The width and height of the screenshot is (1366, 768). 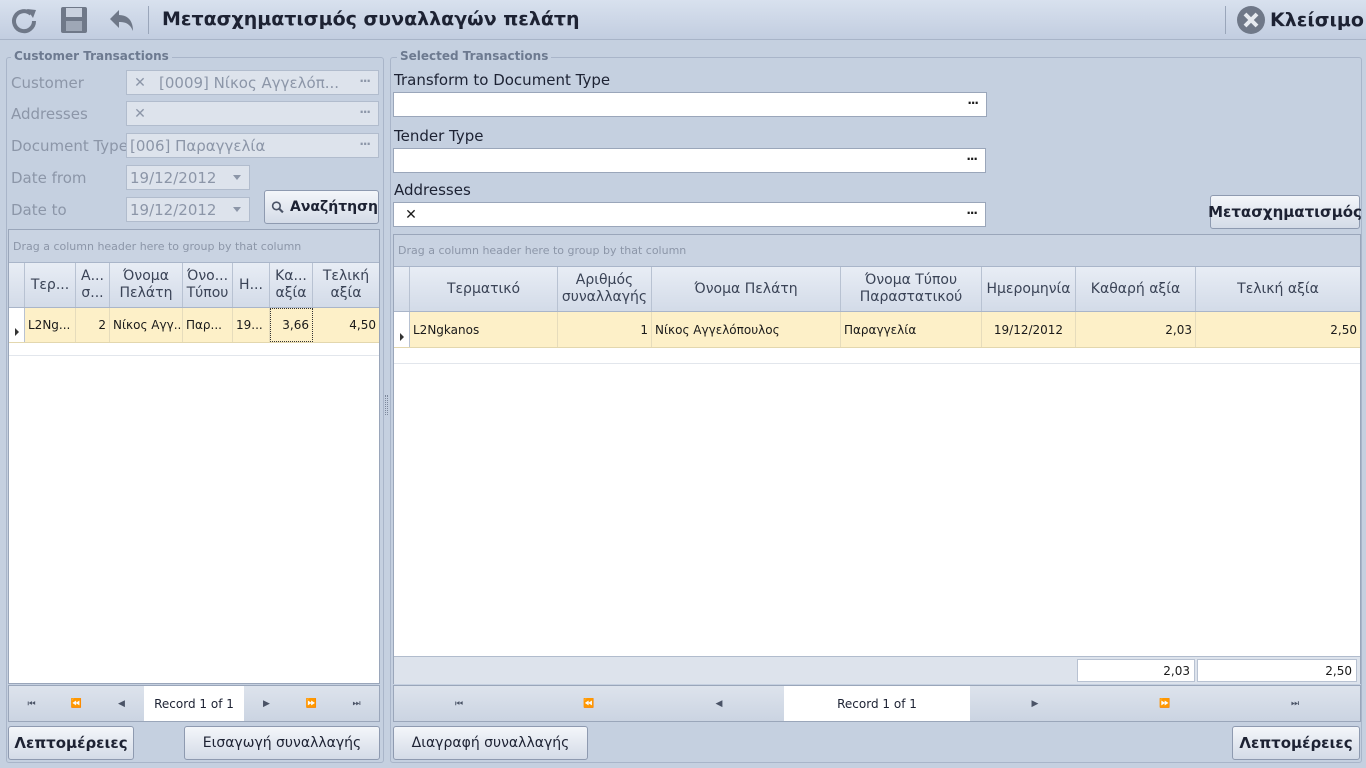 What do you see at coordinates (371, 19) in the screenshot?
I see `window-title: Μετασχηματισμός συναλλαγών πελάτη` at bounding box center [371, 19].